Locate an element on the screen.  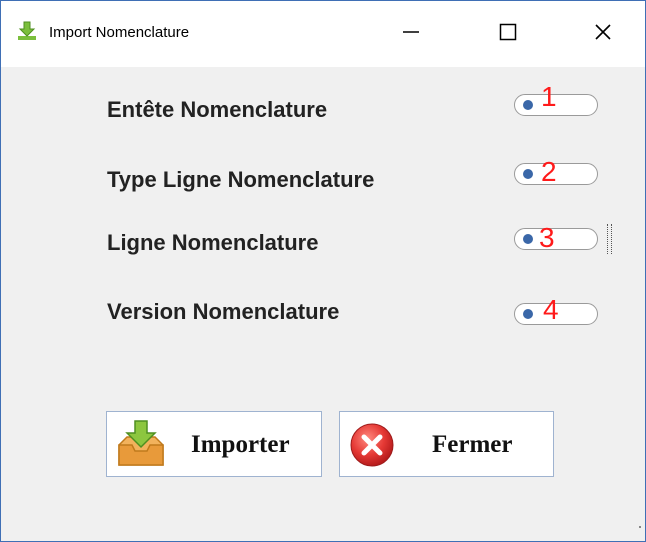
row-label-version: Version Nomenclature is located at coordinates (223, 311).